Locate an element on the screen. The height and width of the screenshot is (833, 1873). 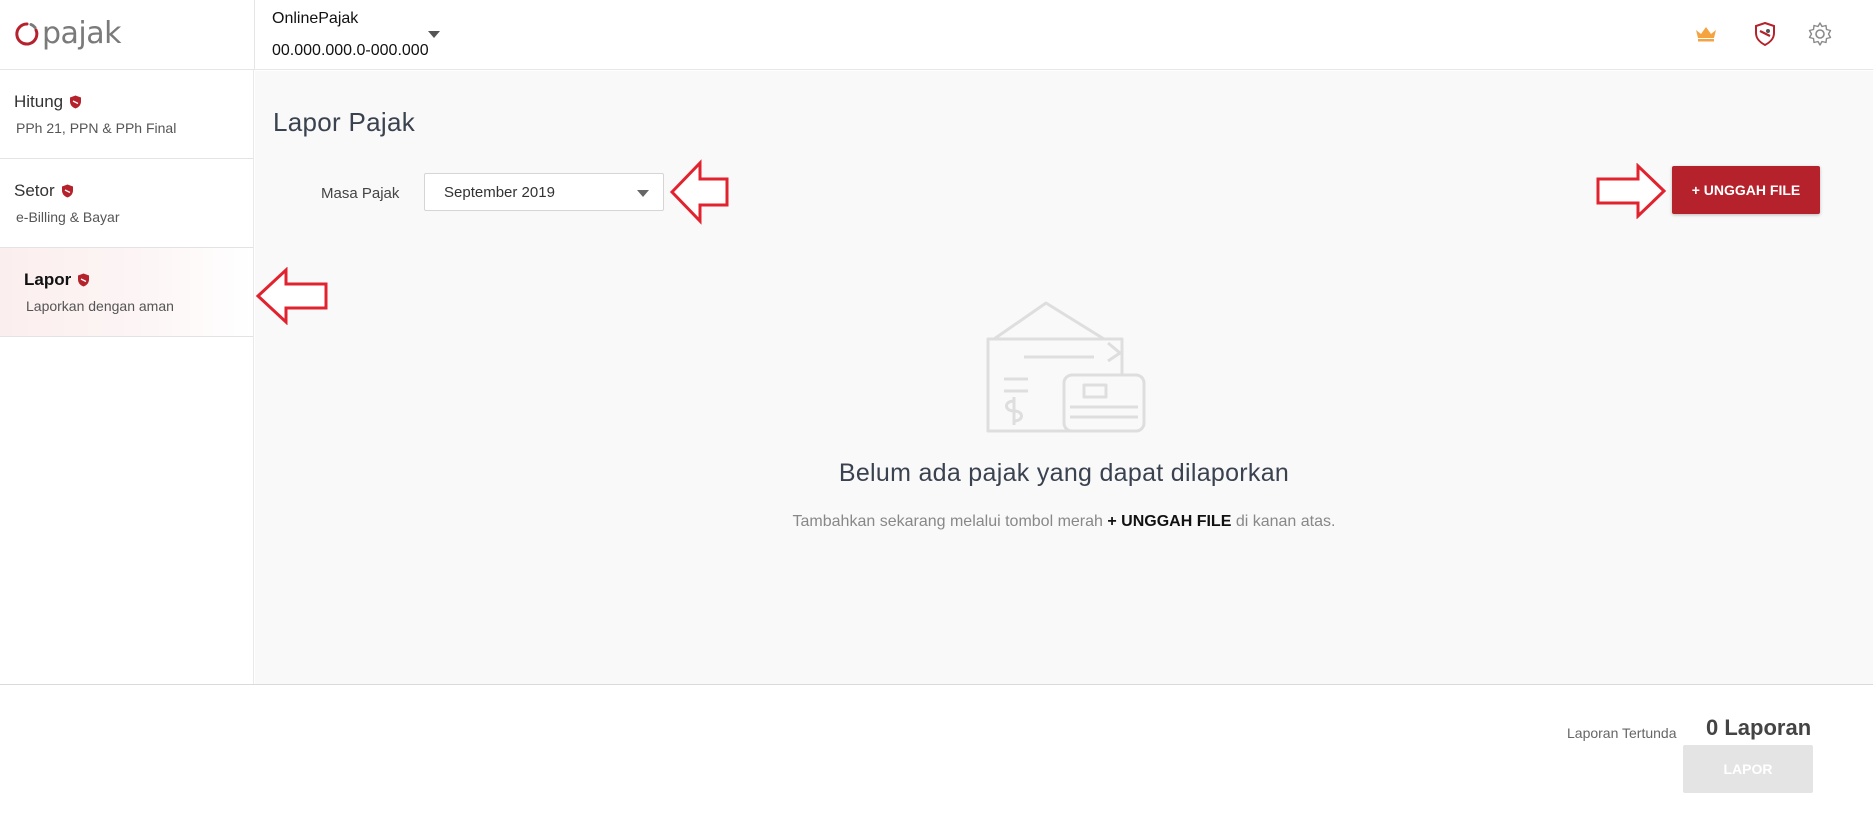
sidebar-item-title: Setor is located at coordinates (34, 190).